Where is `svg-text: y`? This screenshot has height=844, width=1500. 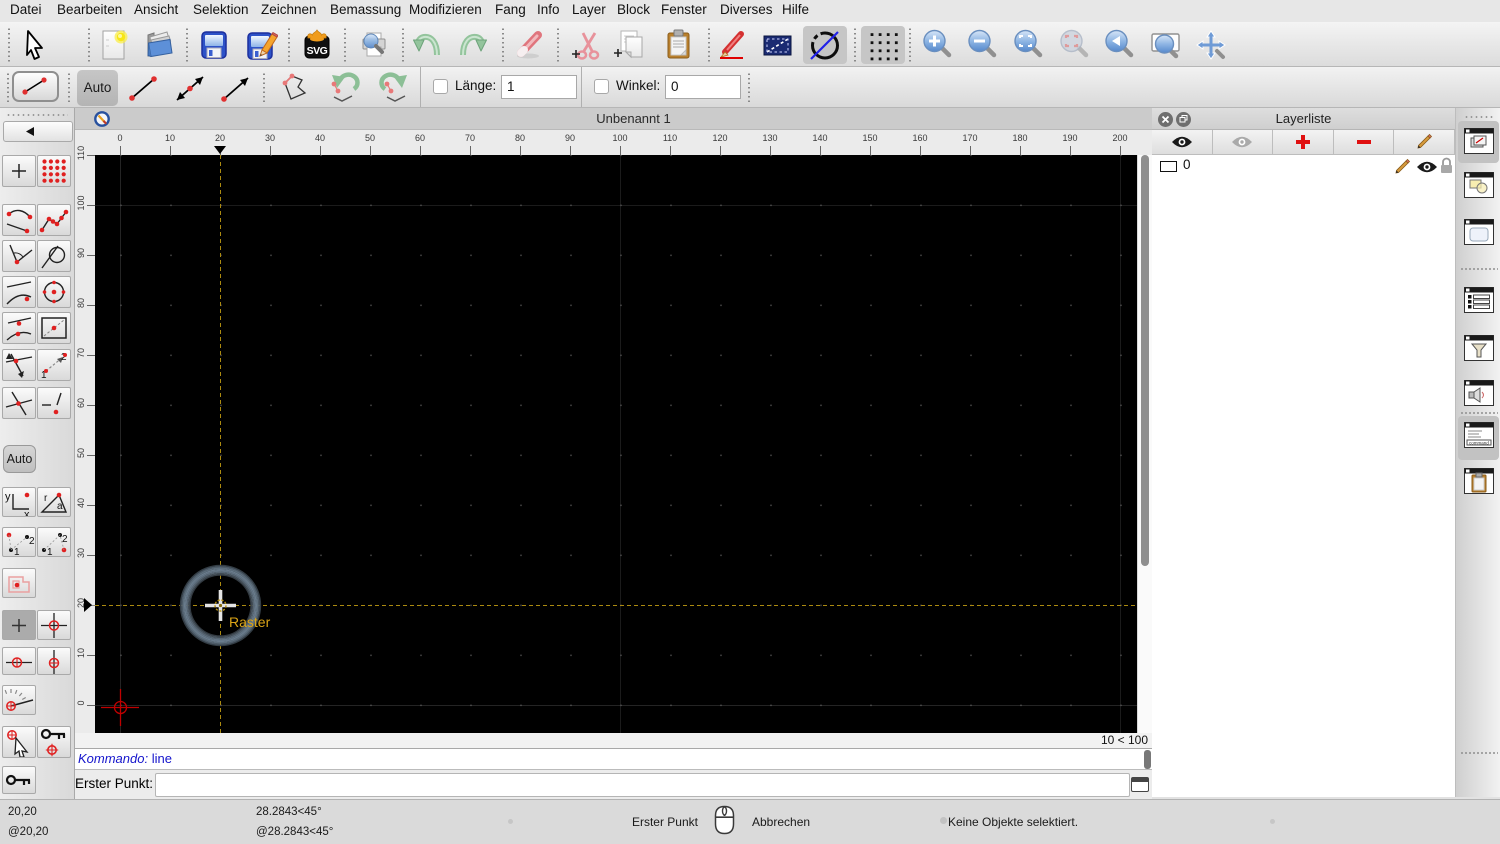
svg-text: y is located at coordinates (8, 497).